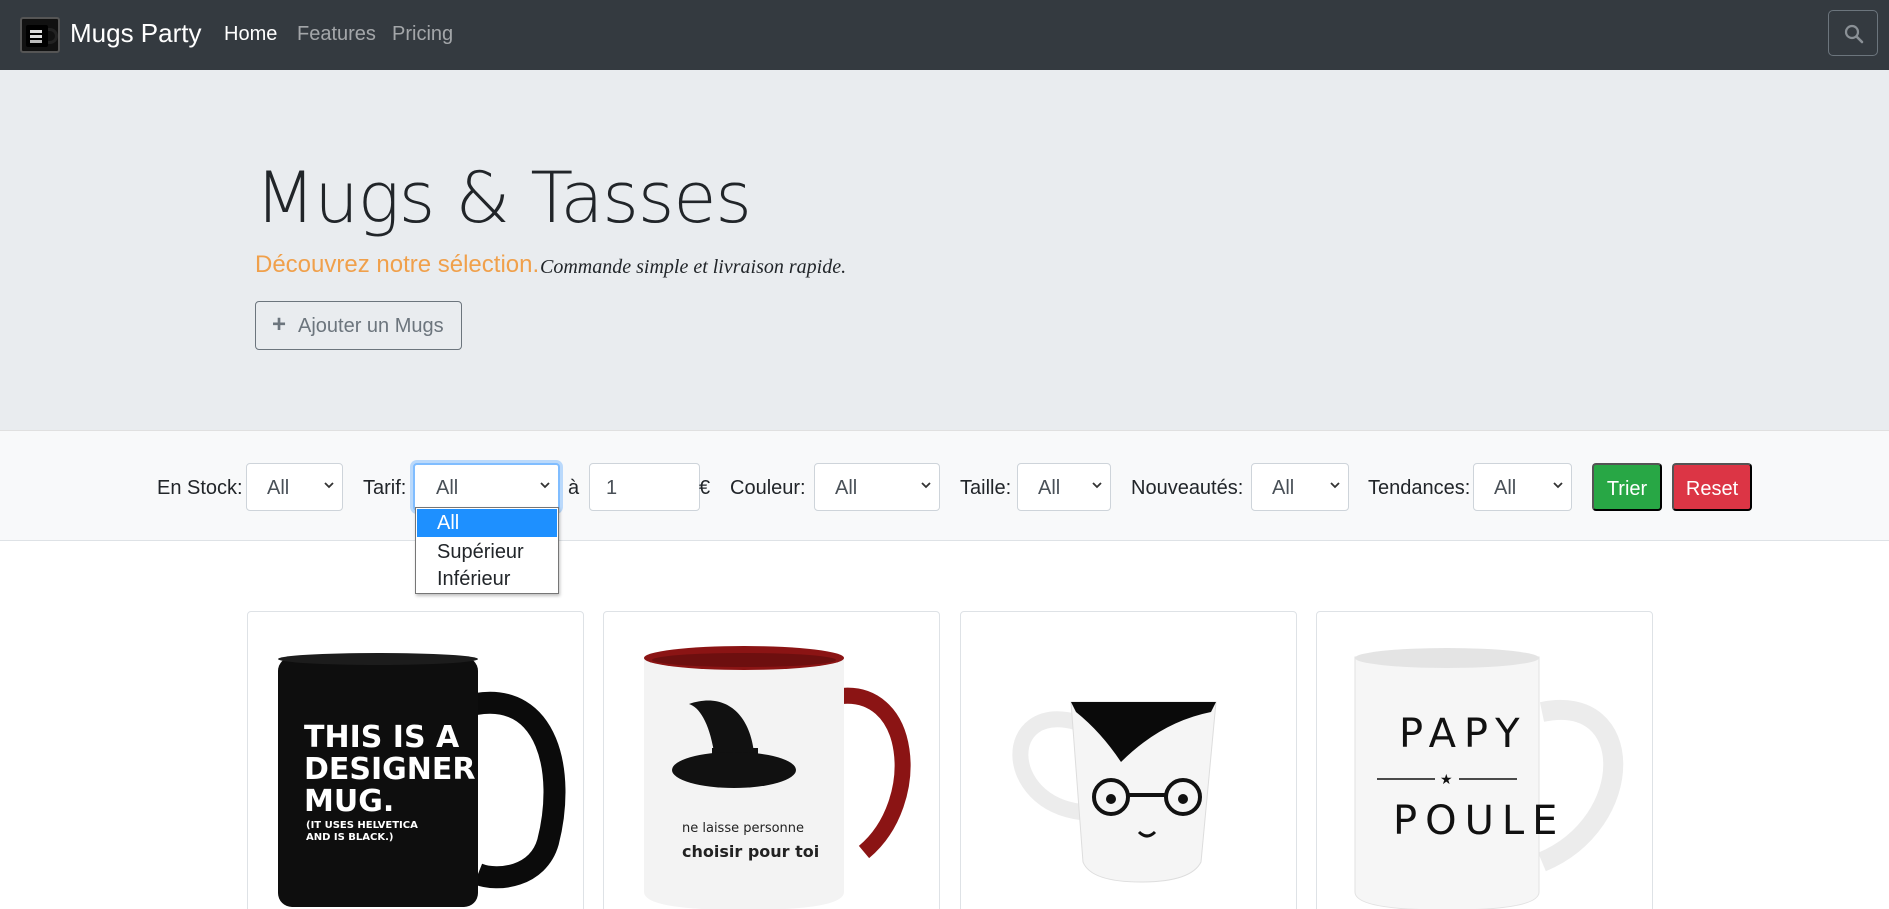 The height and width of the screenshot is (909, 1889). What do you see at coordinates (1505, 488) in the screenshot?
I see `tendances-value: All` at bounding box center [1505, 488].